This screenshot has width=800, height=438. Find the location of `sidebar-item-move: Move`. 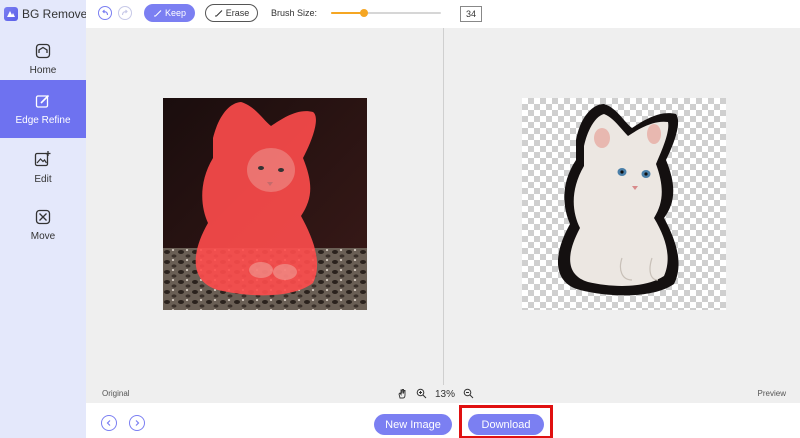

sidebar-item-move: Move is located at coordinates (43, 225).